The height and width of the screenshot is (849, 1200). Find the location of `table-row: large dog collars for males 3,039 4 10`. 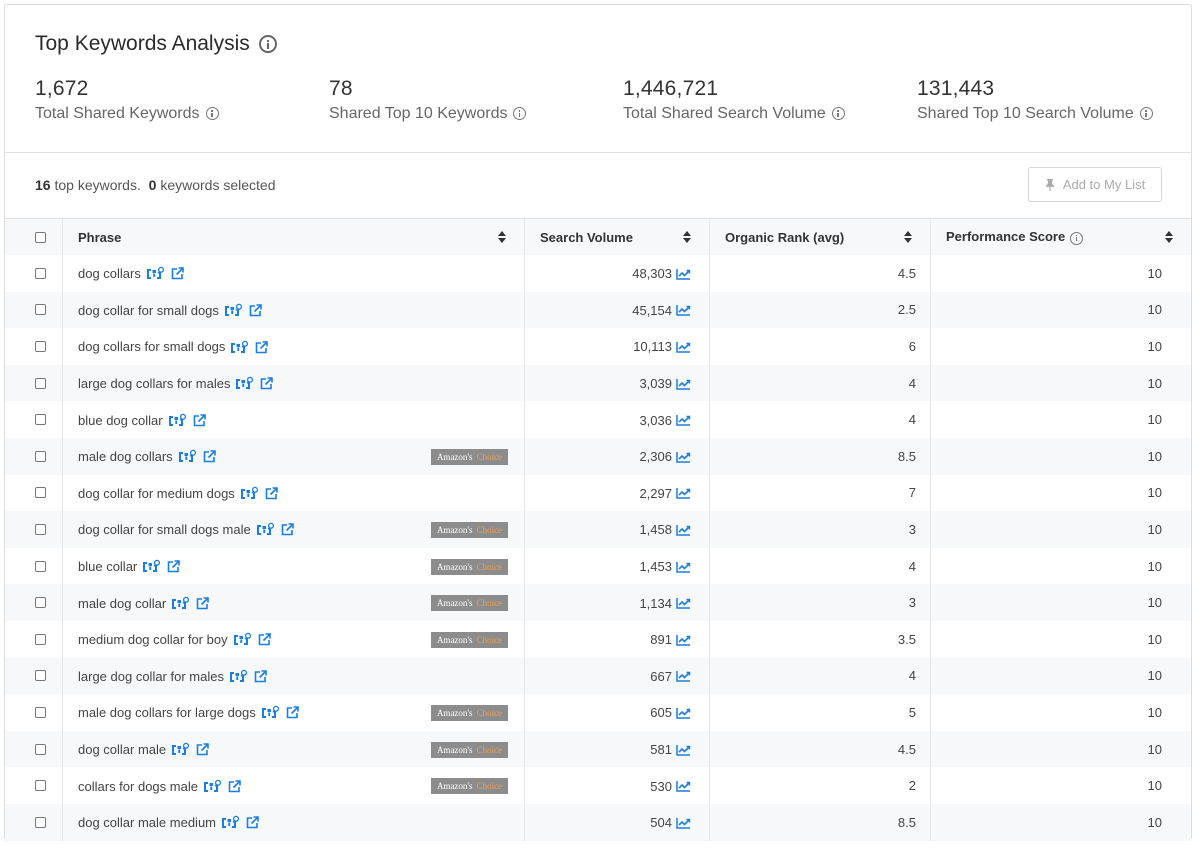

table-row: large dog collars for males 3,039 4 10 is located at coordinates (598, 383).